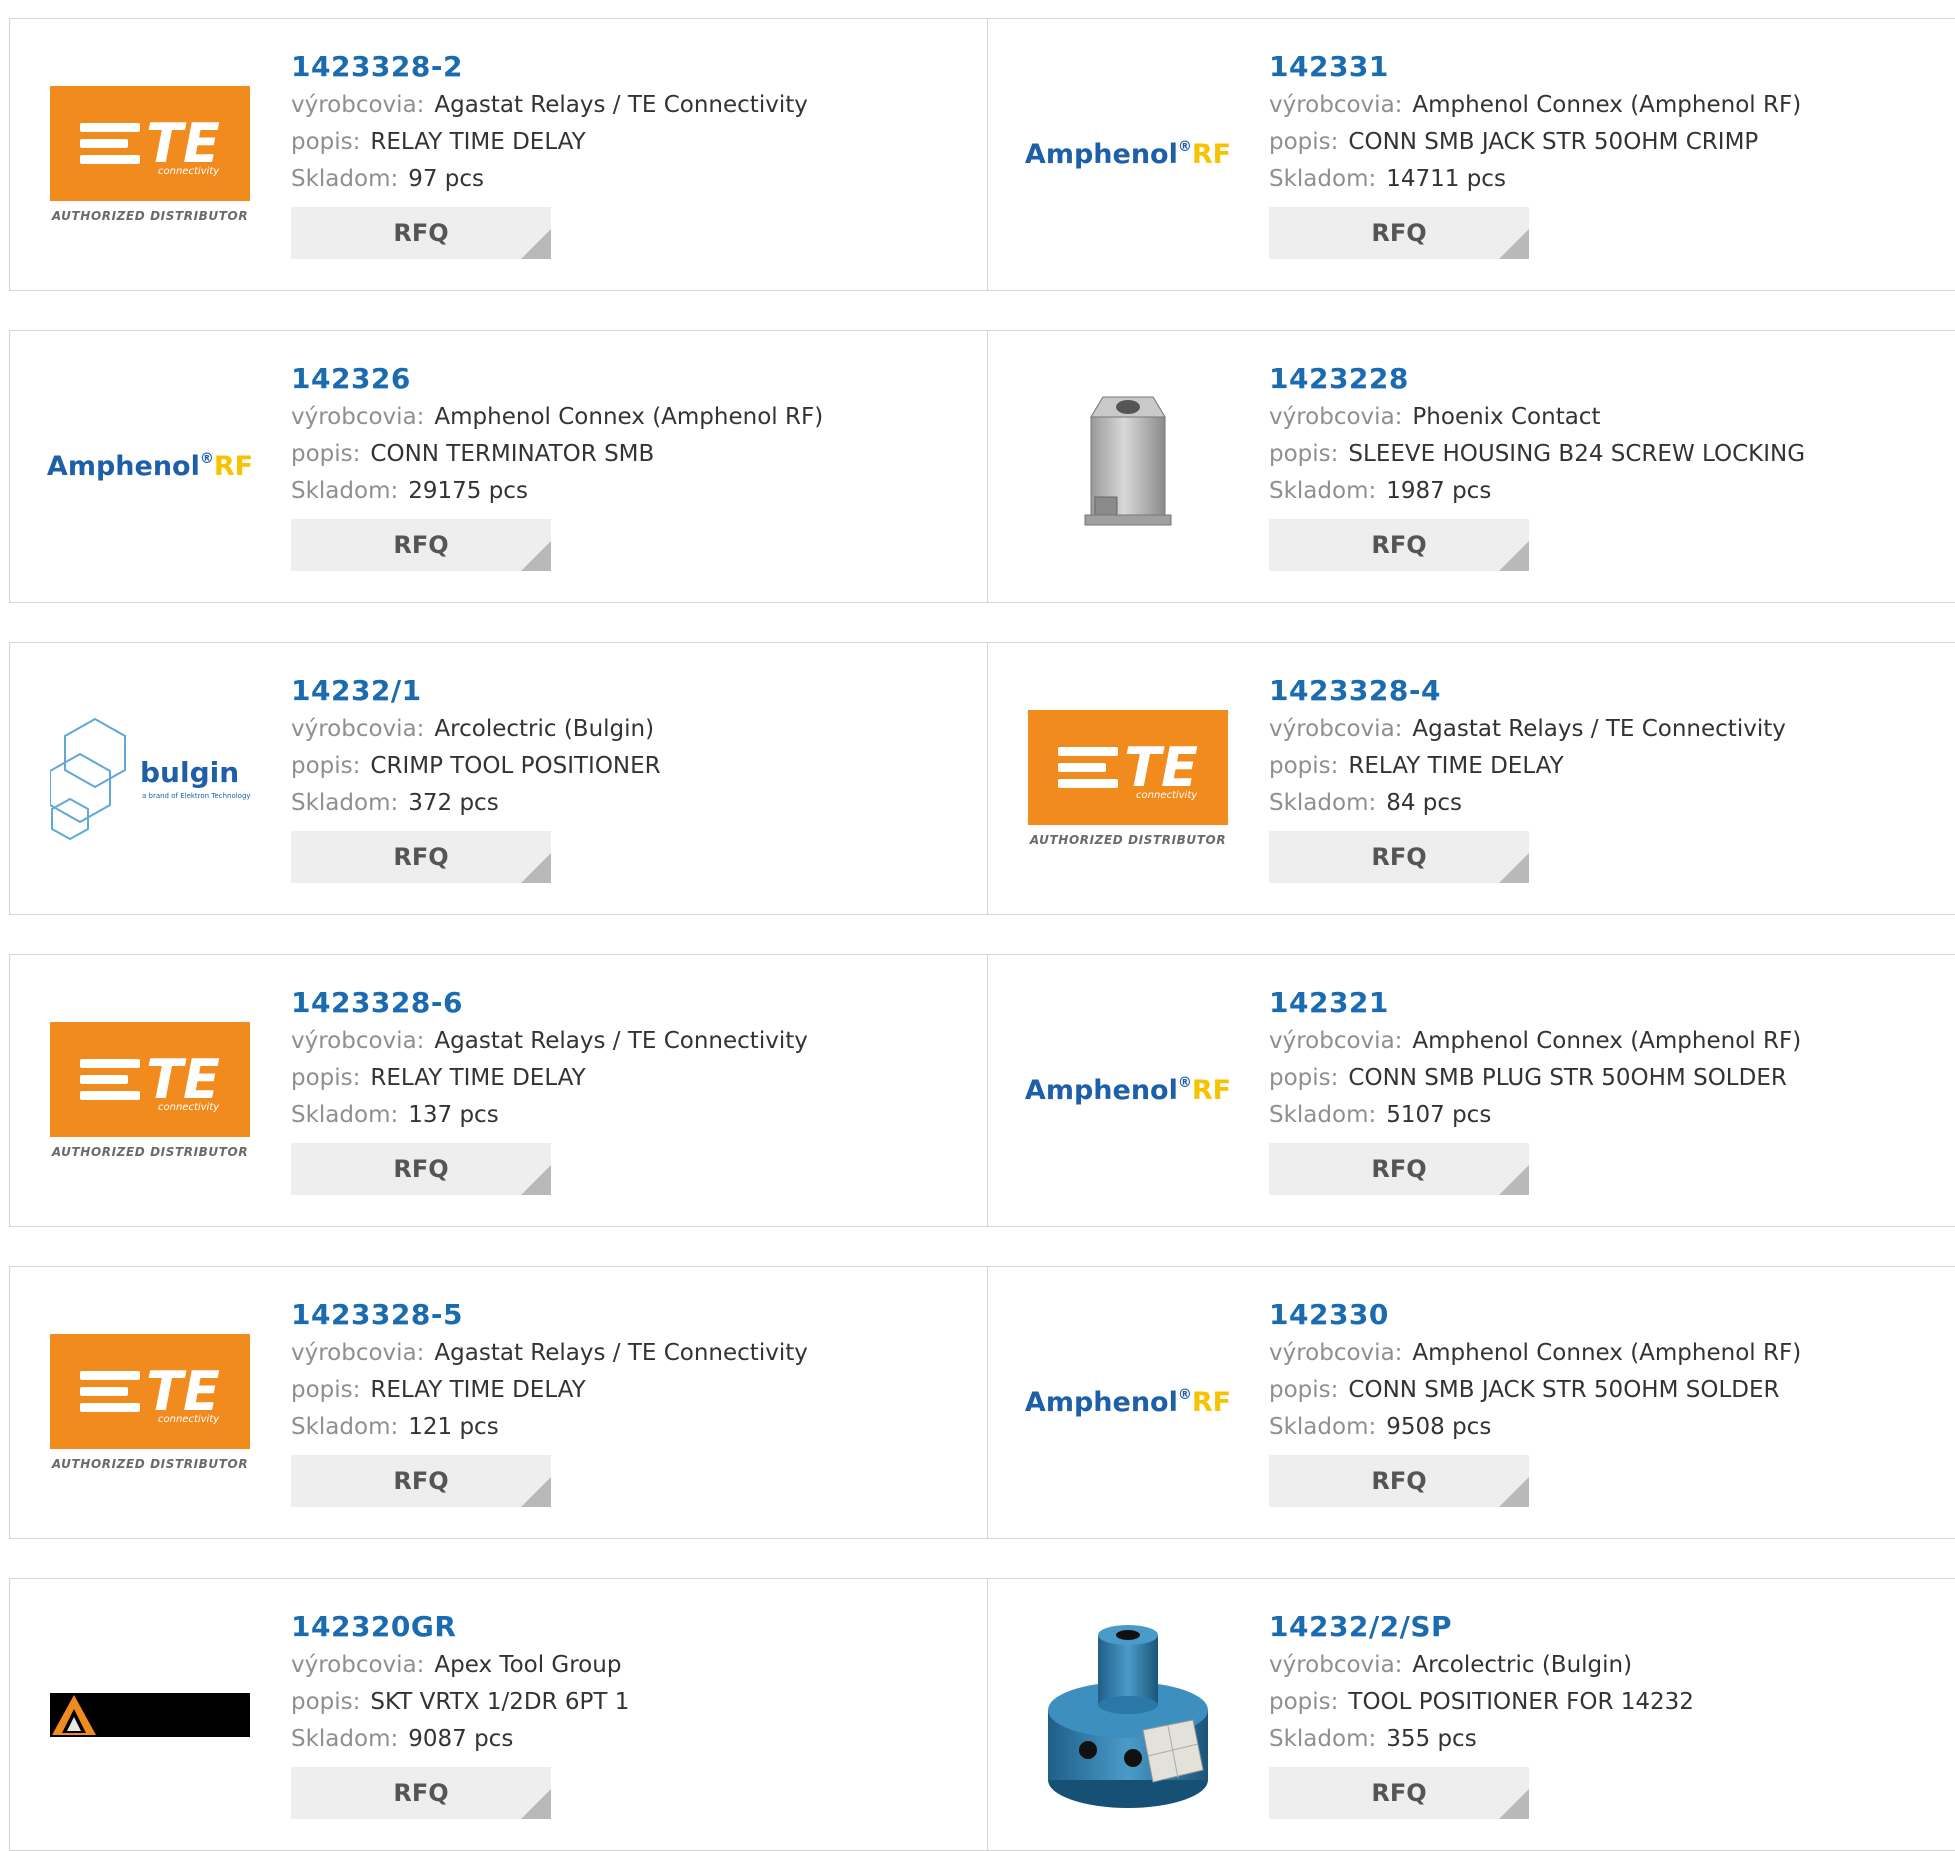  Describe the element at coordinates (150, 1714) in the screenshot. I see `apex-tool-group-logo` at that location.